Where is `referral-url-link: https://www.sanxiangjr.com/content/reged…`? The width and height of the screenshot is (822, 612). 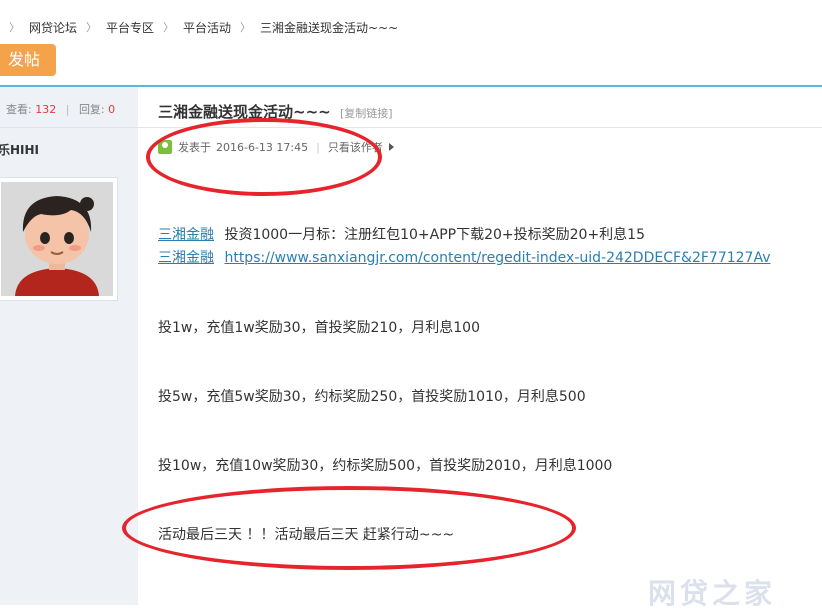
referral-url-link: https://www.sanxiangjr.com/content/reged… is located at coordinates (497, 258).